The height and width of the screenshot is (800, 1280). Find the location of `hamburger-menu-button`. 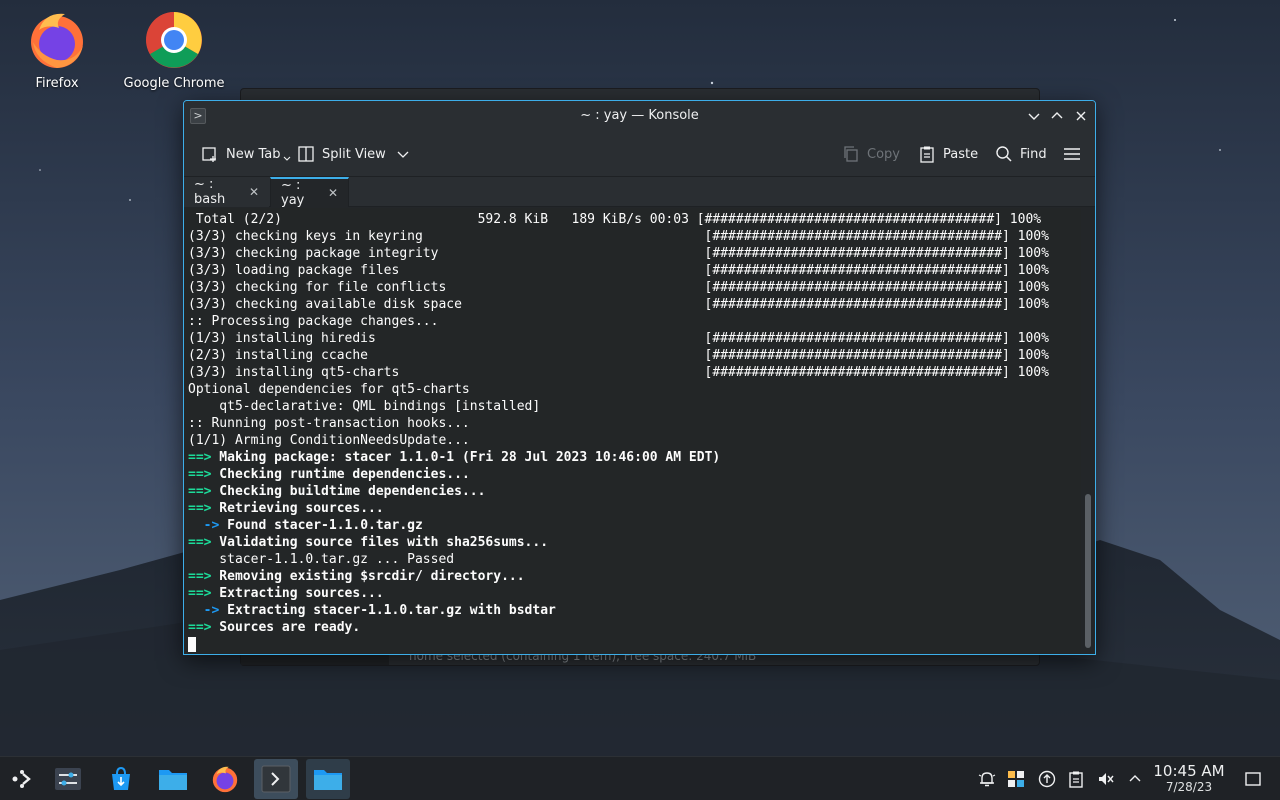

hamburger-menu-button is located at coordinates (1072, 154).